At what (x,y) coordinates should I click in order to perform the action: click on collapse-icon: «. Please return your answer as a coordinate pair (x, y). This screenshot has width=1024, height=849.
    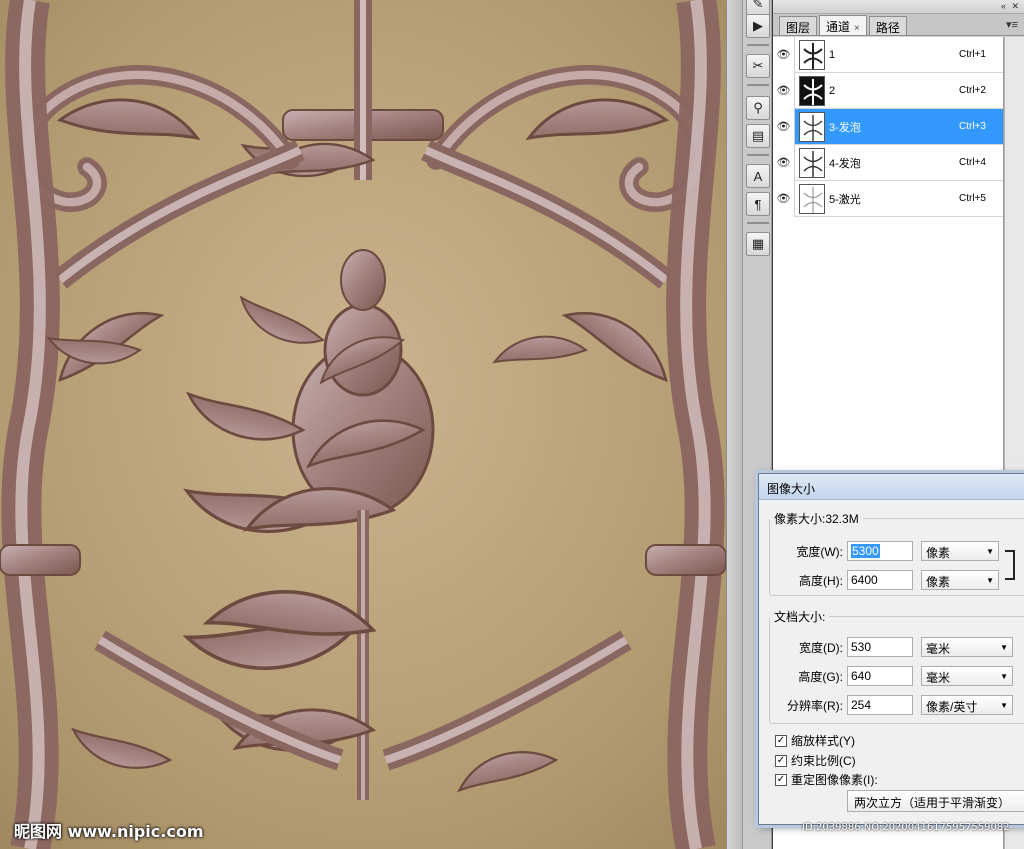
    Looking at the image, I should click on (1003, 6).